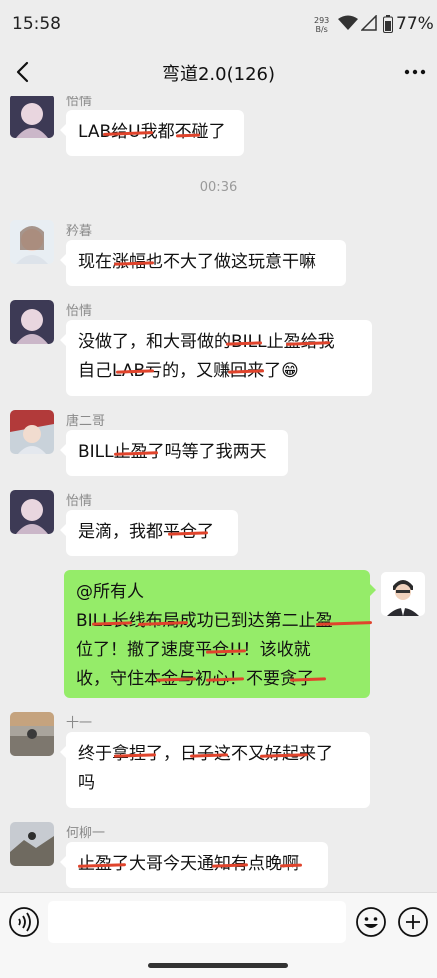 This screenshot has width=437, height=978. I want to click on message-bubble: 现在涨幅也不大了做这玩意干嘛, so click(203, 263).